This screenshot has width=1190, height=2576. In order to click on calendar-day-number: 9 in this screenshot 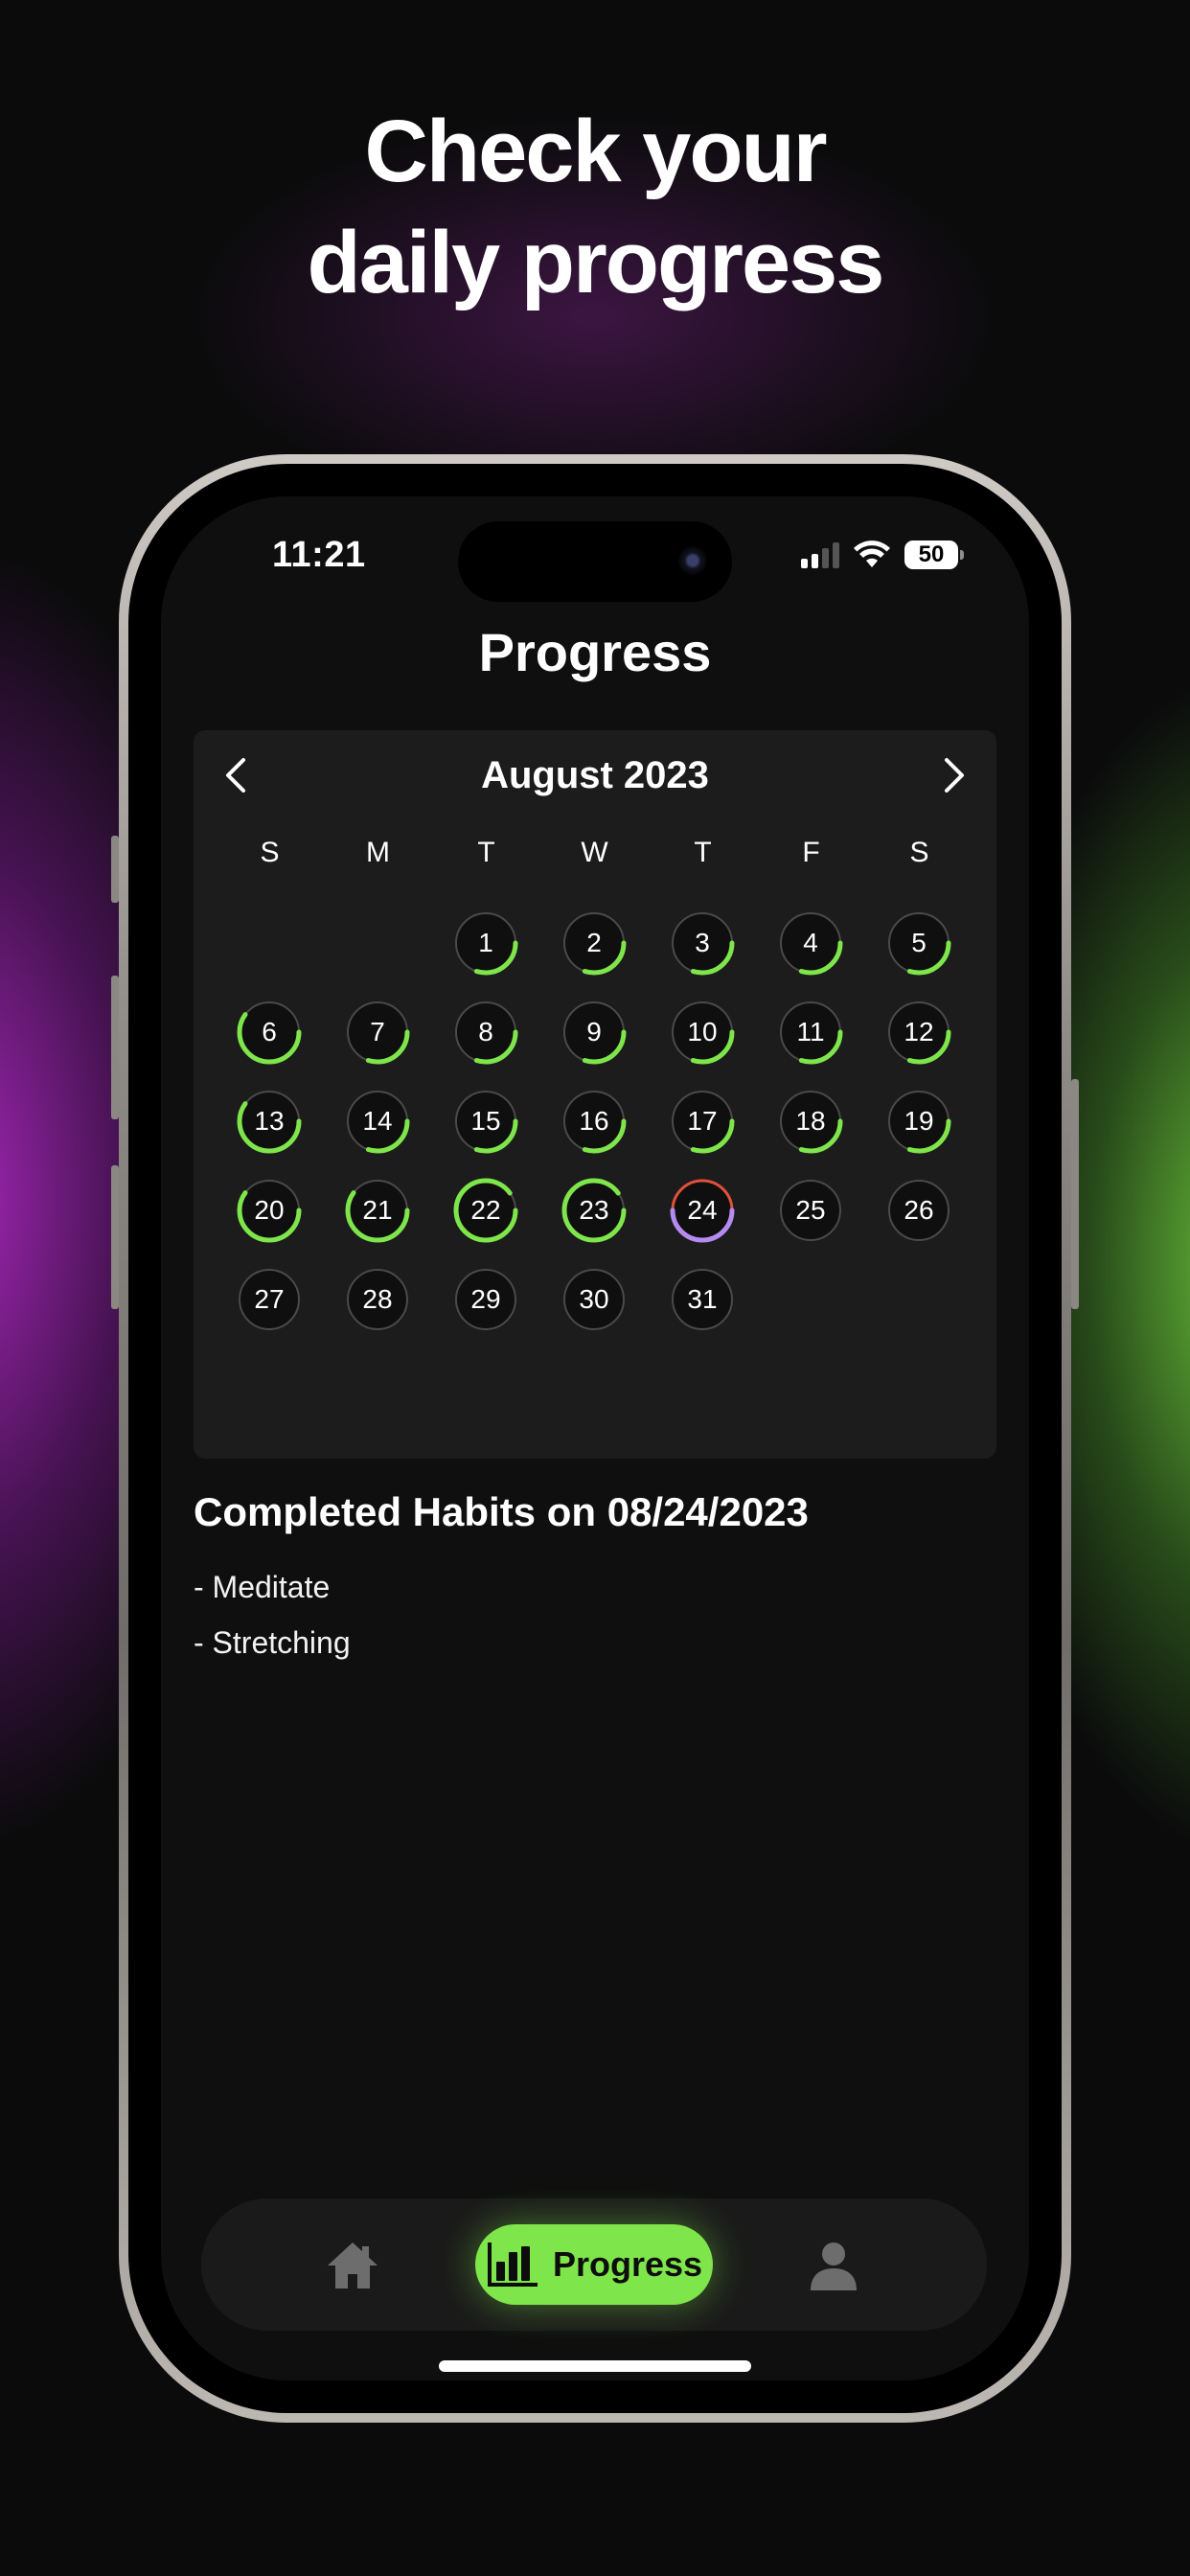, I will do `click(594, 1031)`.